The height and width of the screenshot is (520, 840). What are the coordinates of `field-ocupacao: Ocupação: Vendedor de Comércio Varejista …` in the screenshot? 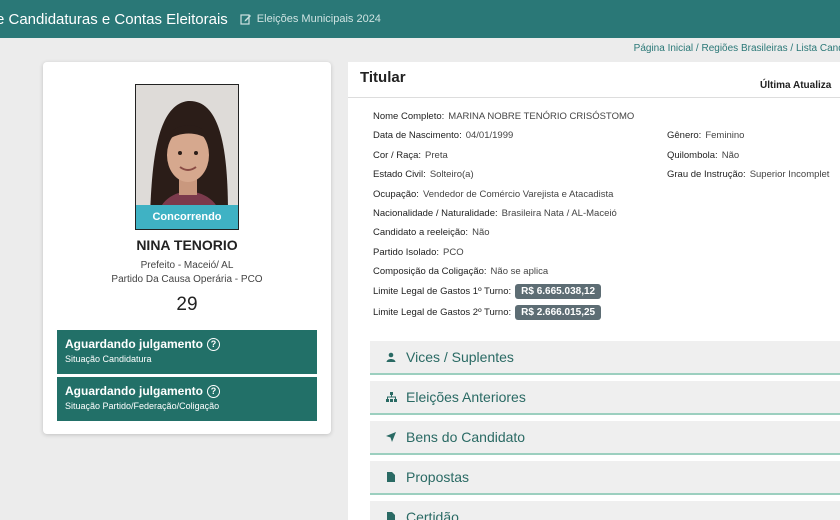 It's located at (493, 194).